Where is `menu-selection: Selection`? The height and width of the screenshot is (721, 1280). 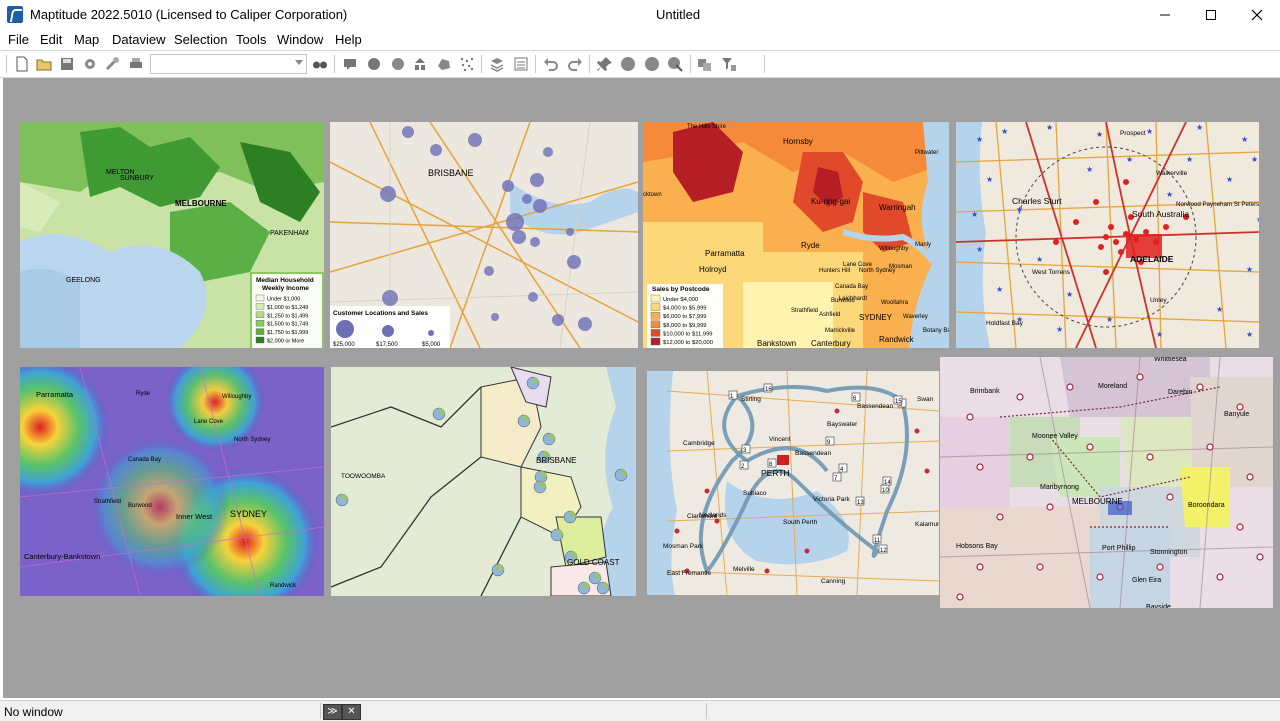
menu-selection: Selection is located at coordinates (200, 39).